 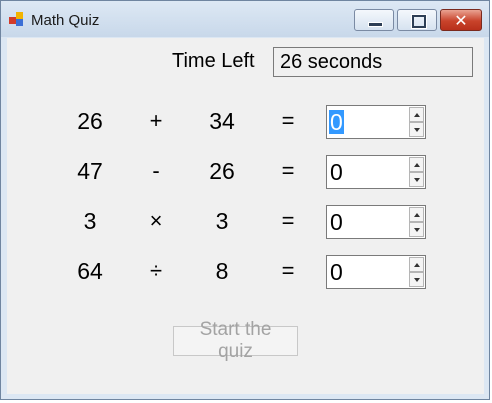 What do you see at coordinates (65, 20) in the screenshot?
I see `window-title: Math Quiz` at bounding box center [65, 20].